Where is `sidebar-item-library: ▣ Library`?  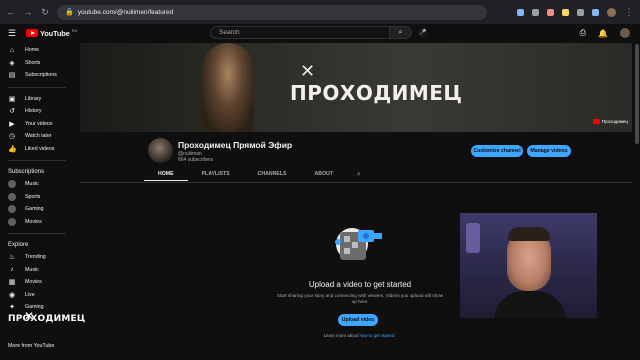
sidebar-item-library: ▣ Library is located at coordinates (37, 99).